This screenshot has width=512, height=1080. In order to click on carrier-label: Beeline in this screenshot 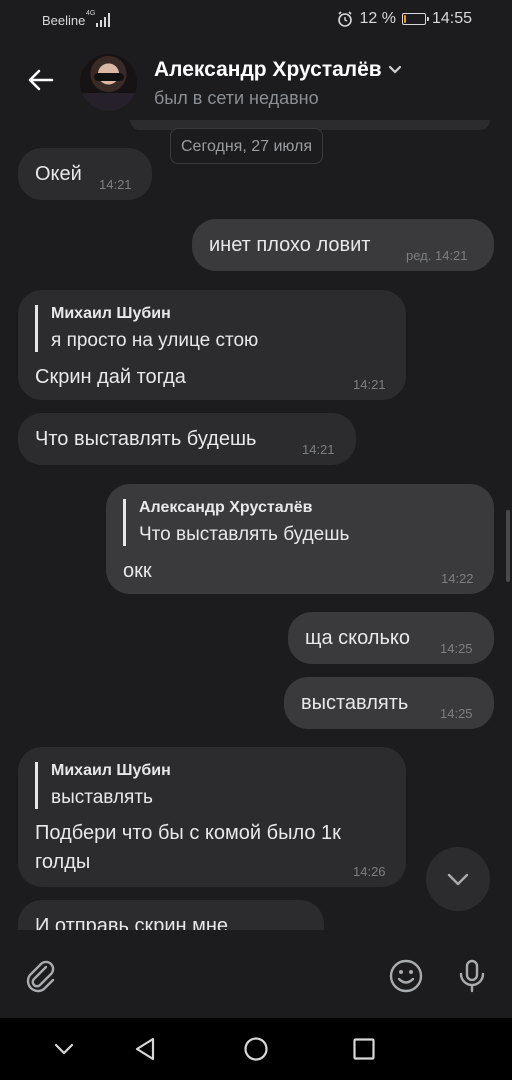, I will do `click(64, 20)`.